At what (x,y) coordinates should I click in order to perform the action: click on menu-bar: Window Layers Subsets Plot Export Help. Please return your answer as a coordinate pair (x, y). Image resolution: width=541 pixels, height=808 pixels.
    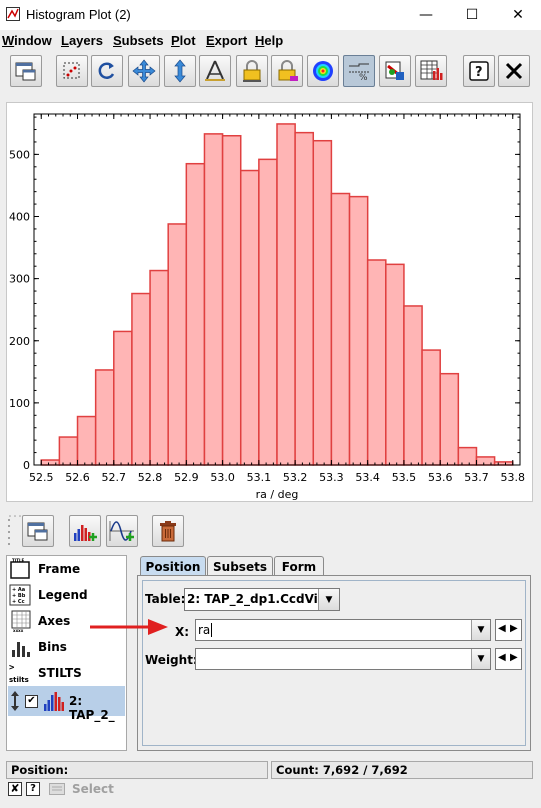
    Looking at the image, I should click on (270, 41).